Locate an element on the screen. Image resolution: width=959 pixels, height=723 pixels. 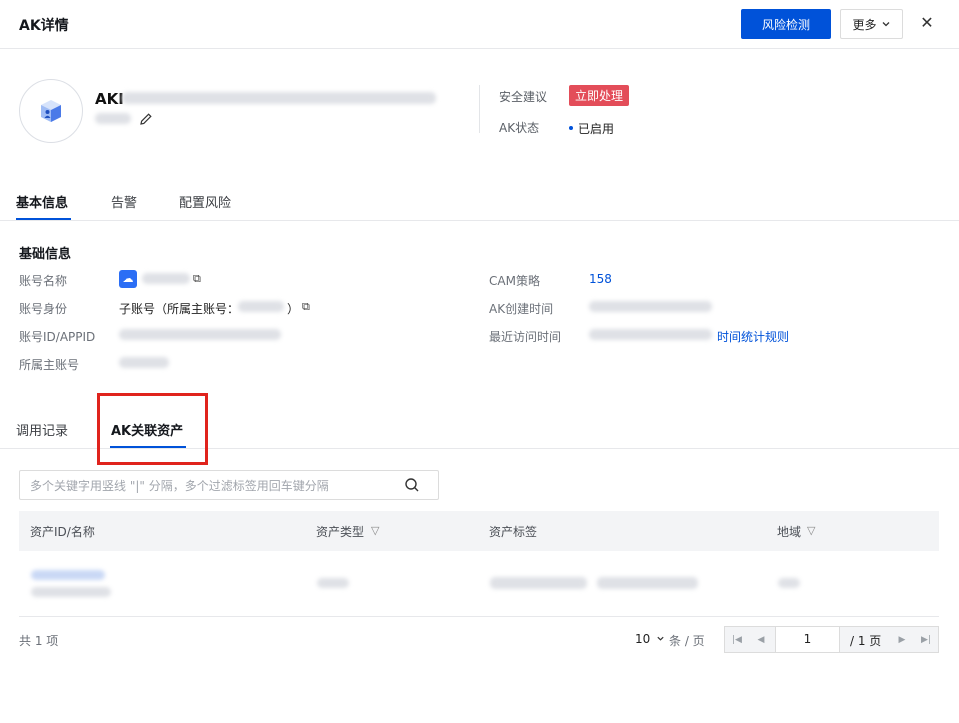
next-page-icon: ▶ is located at coordinates (902, 639).